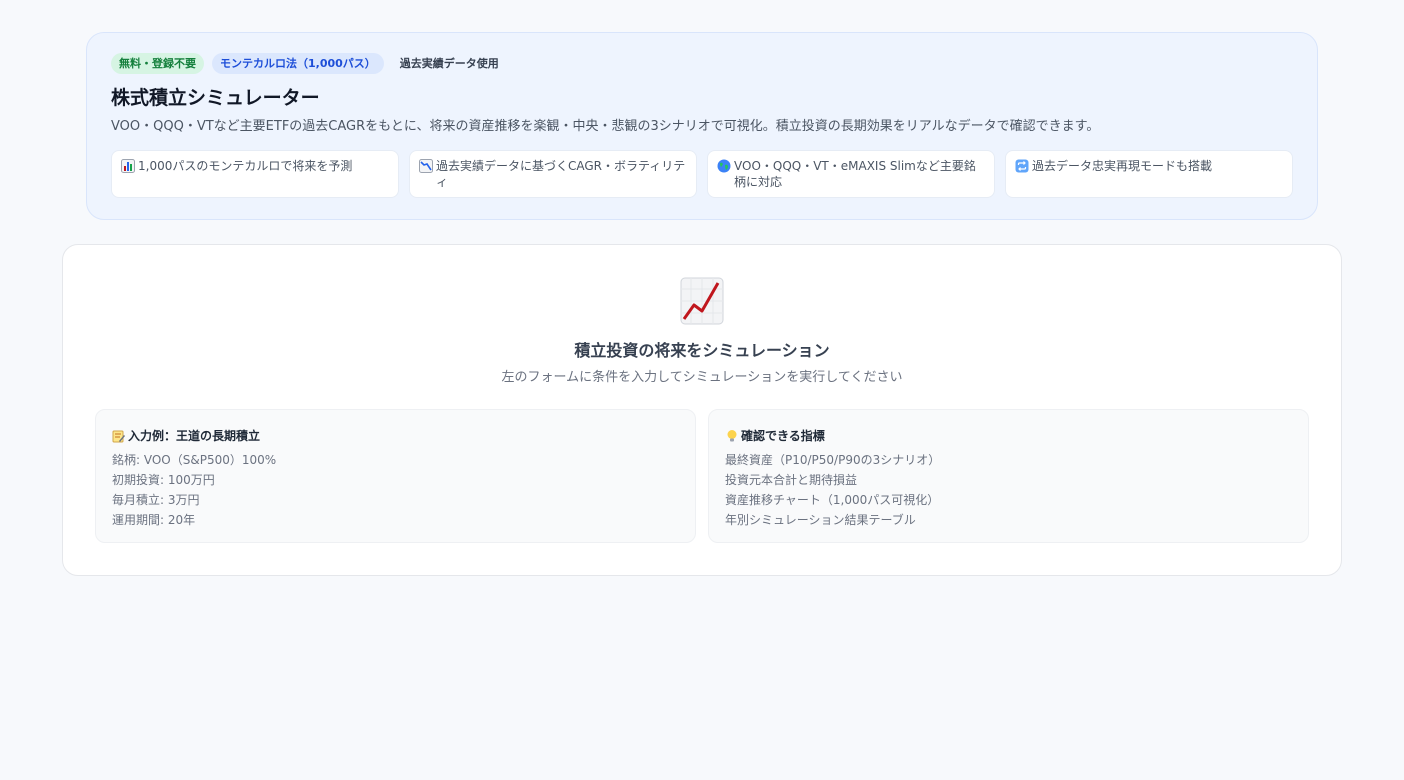  I want to click on repeat-icon, so click(1022, 166).